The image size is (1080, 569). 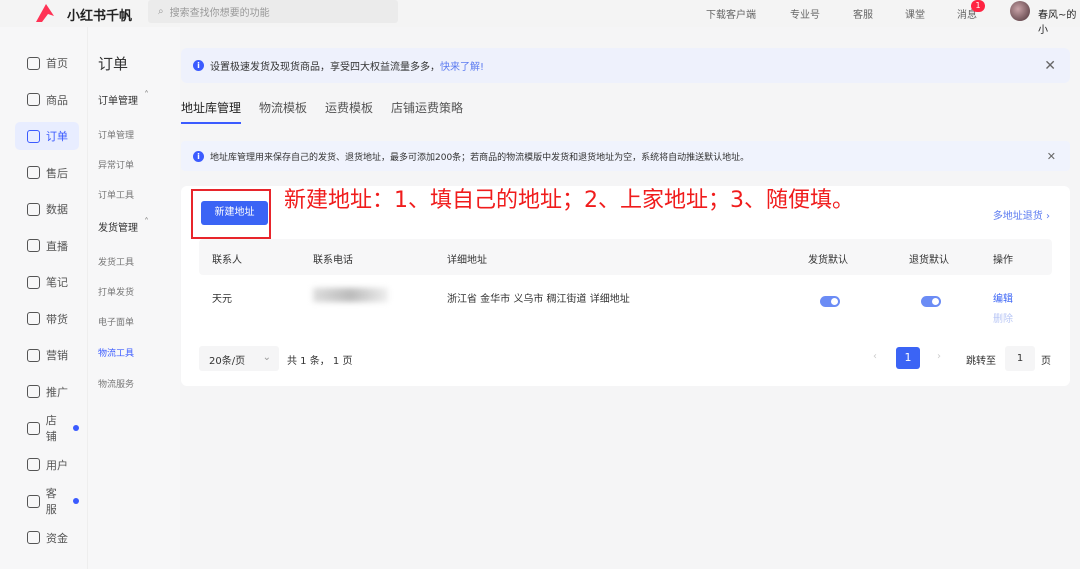 What do you see at coordinates (51, 501) in the screenshot?
I see `sidebar-item-label: 客服` at bounding box center [51, 501].